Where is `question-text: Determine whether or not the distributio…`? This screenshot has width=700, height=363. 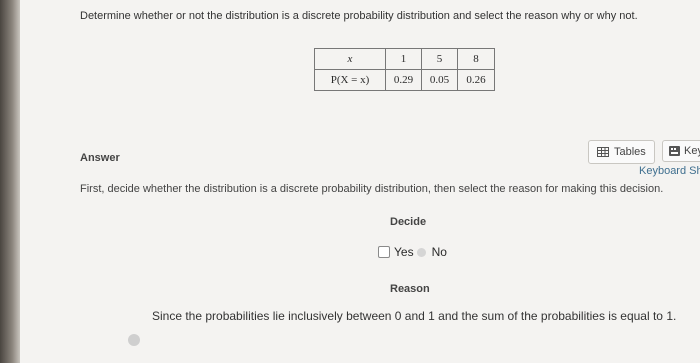
question-text: Determine whether or not the distributio… is located at coordinates (359, 16).